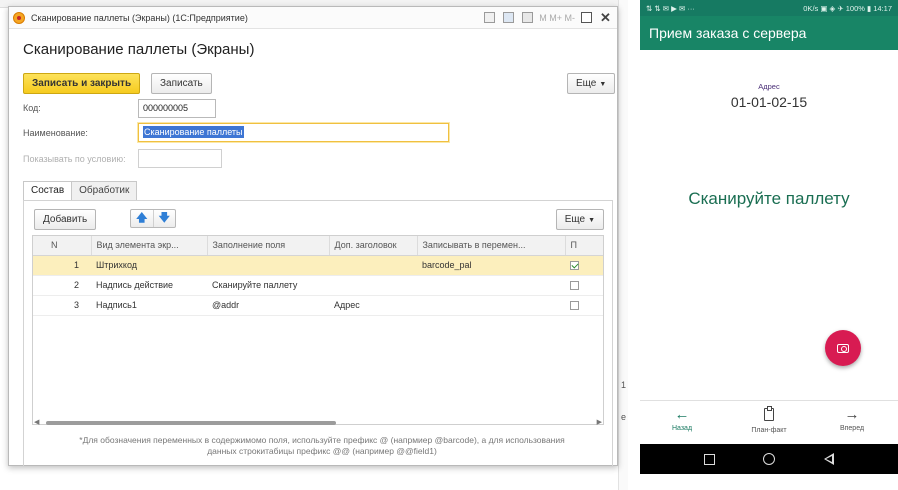  Describe the element at coordinates (852, 414) in the screenshot. I see `arrow-right-icon: →` at that location.